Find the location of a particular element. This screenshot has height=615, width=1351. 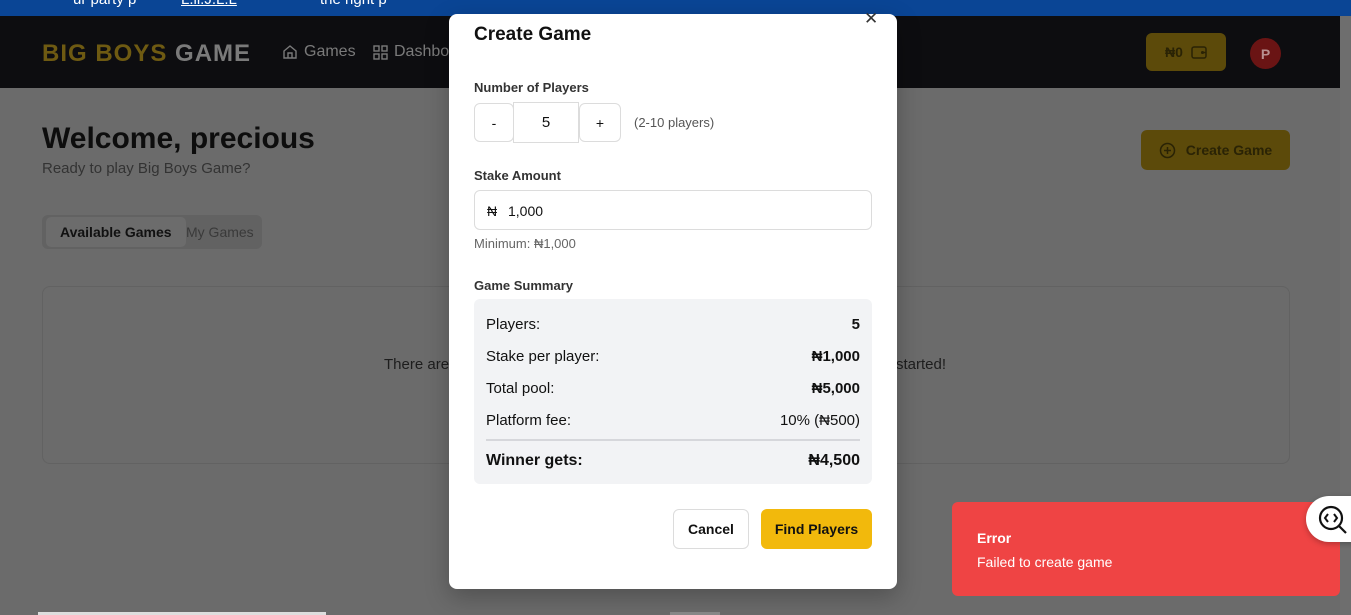

summary-row-winner: Winner gets: ₦4,500 is located at coordinates (673, 461).